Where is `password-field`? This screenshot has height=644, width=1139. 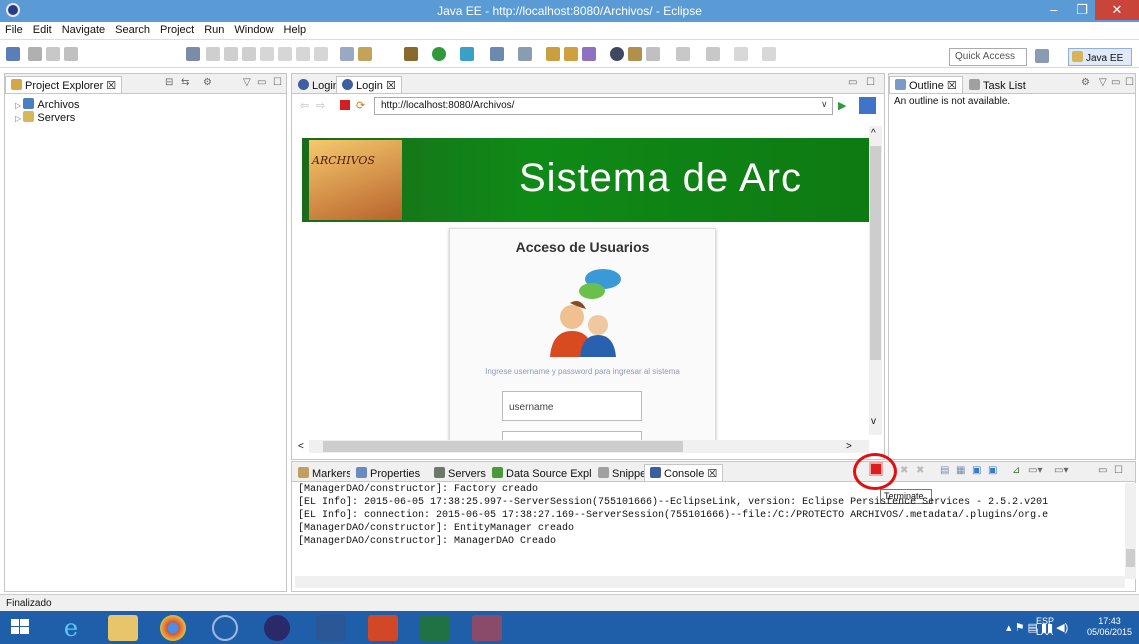
password-field is located at coordinates (572, 435).